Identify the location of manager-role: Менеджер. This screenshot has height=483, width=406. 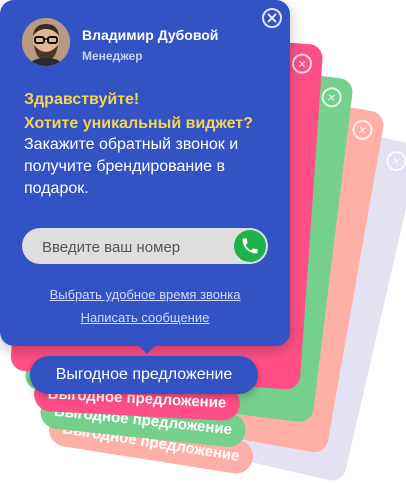
(112, 56).